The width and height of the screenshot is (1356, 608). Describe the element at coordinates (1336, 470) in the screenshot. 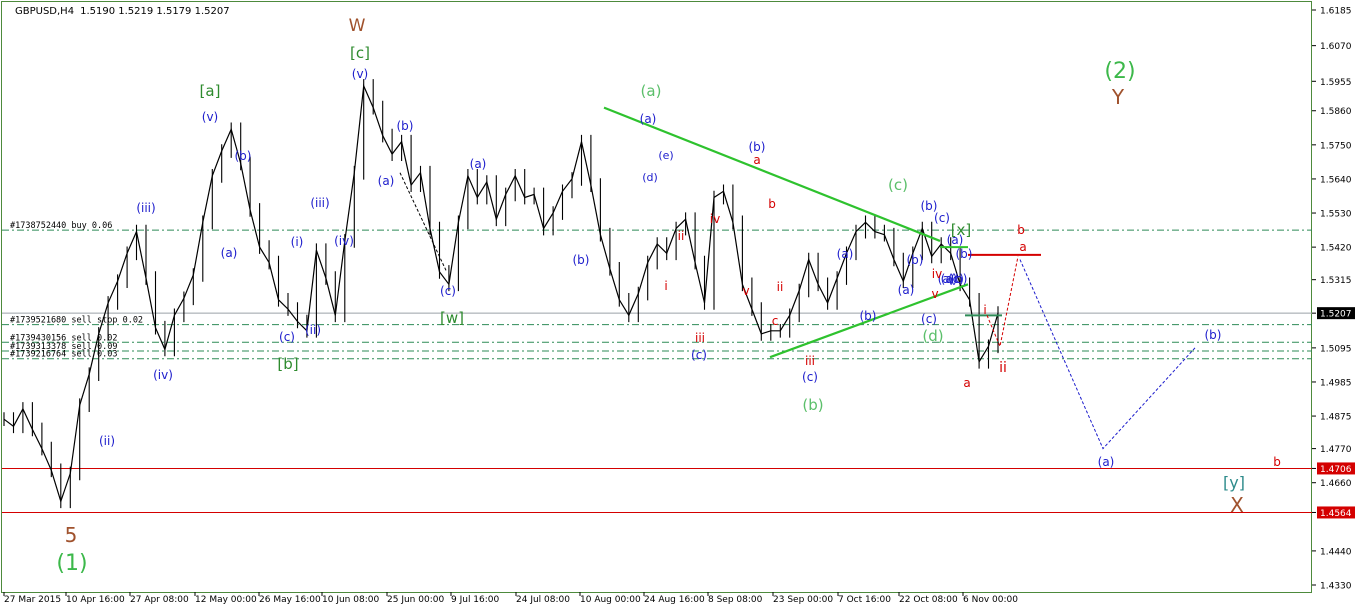

I see `price-tag-text: 1.4706` at that location.